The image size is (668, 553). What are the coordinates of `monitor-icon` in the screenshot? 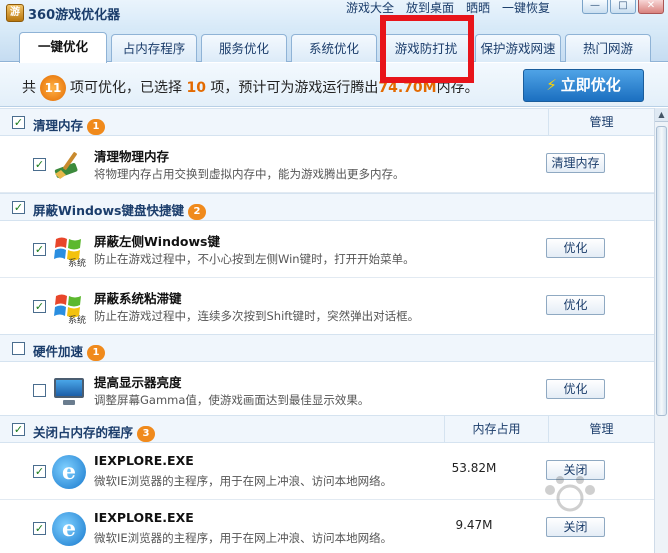 It's located at (69, 391).